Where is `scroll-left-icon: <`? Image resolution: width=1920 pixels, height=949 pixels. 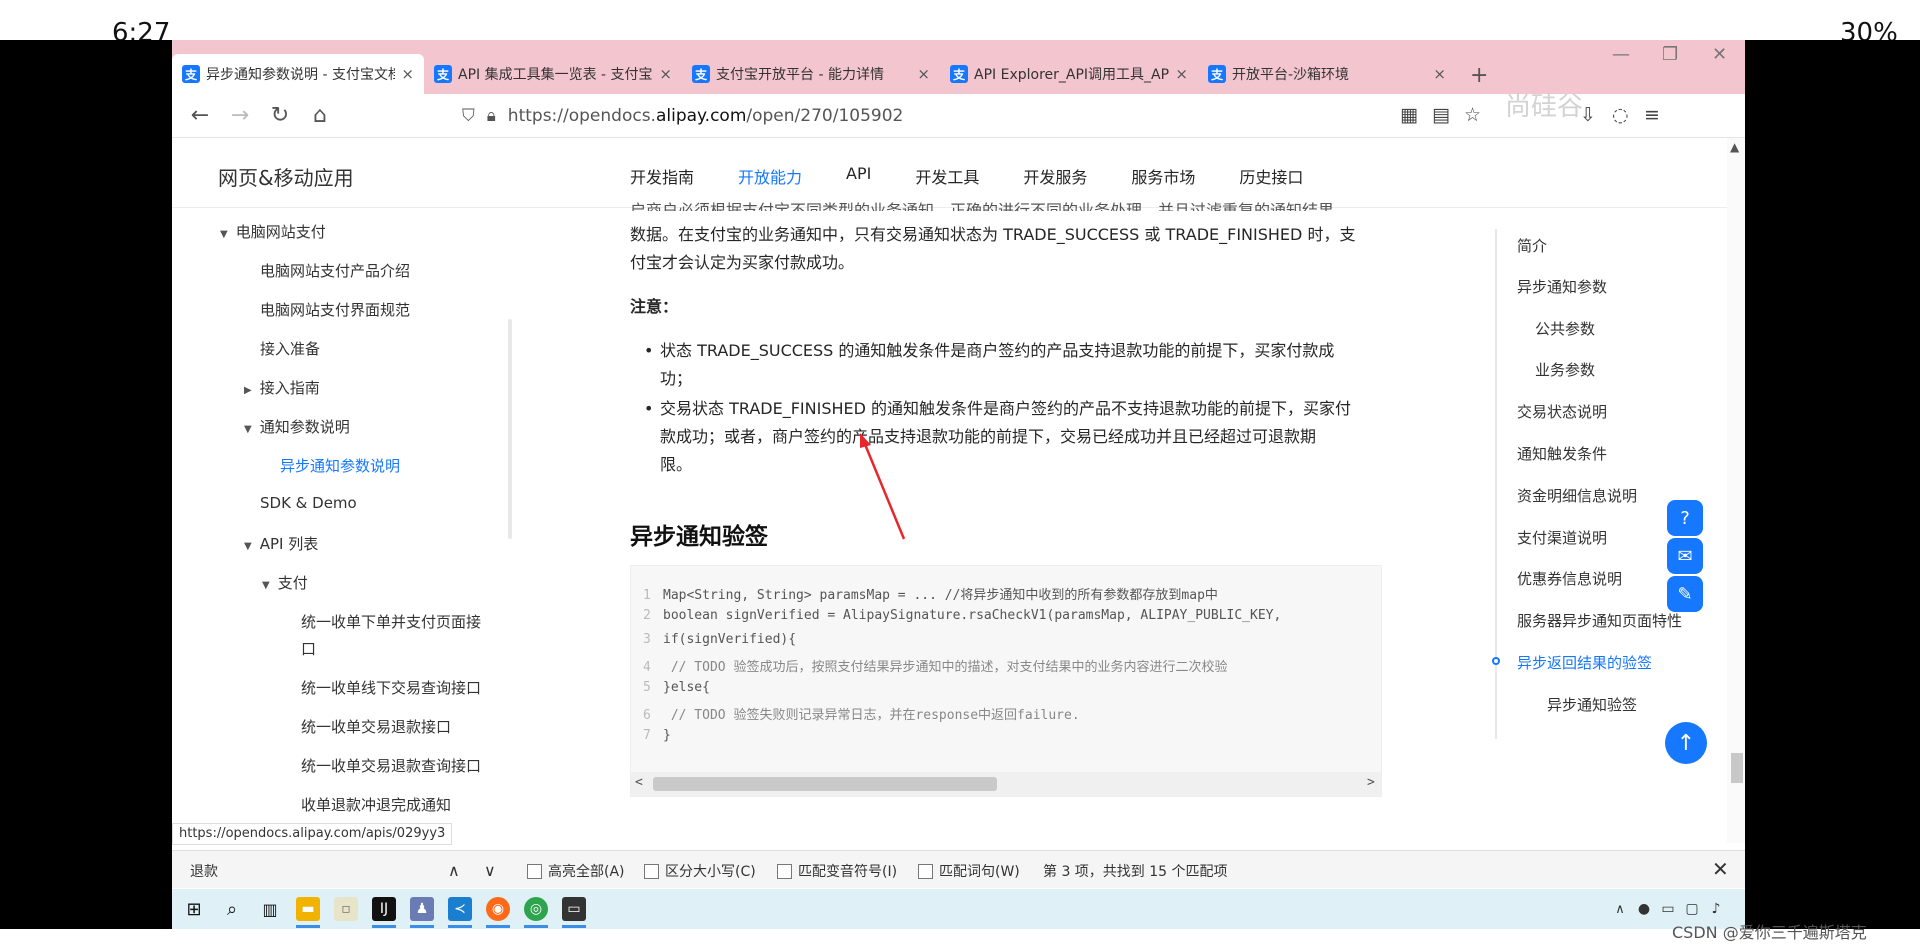 scroll-left-icon: < is located at coordinates (639, 782).